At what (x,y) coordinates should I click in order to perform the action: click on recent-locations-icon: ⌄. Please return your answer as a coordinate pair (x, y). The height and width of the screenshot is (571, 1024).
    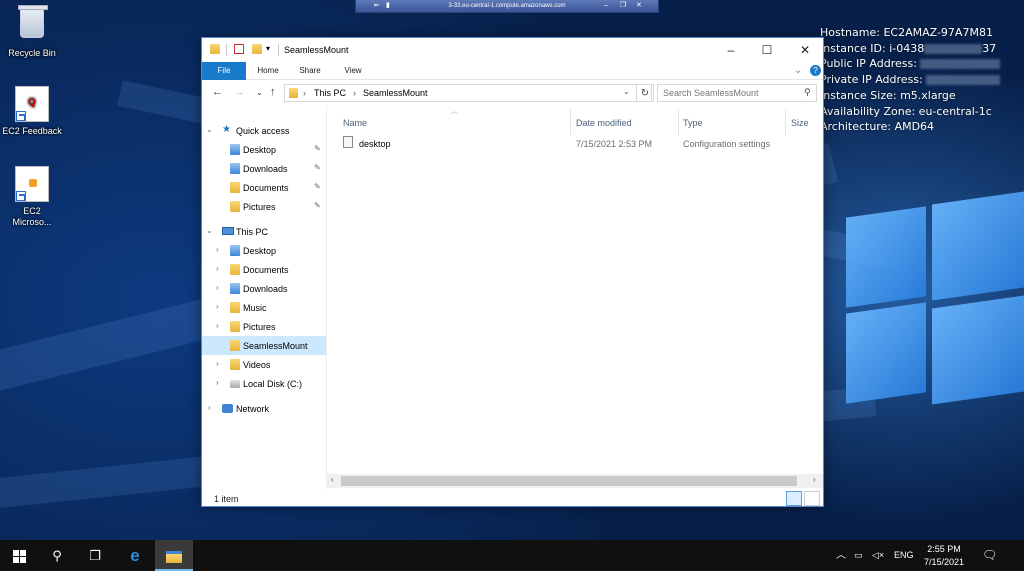
    Looking at the image, I should click on (259, 92).